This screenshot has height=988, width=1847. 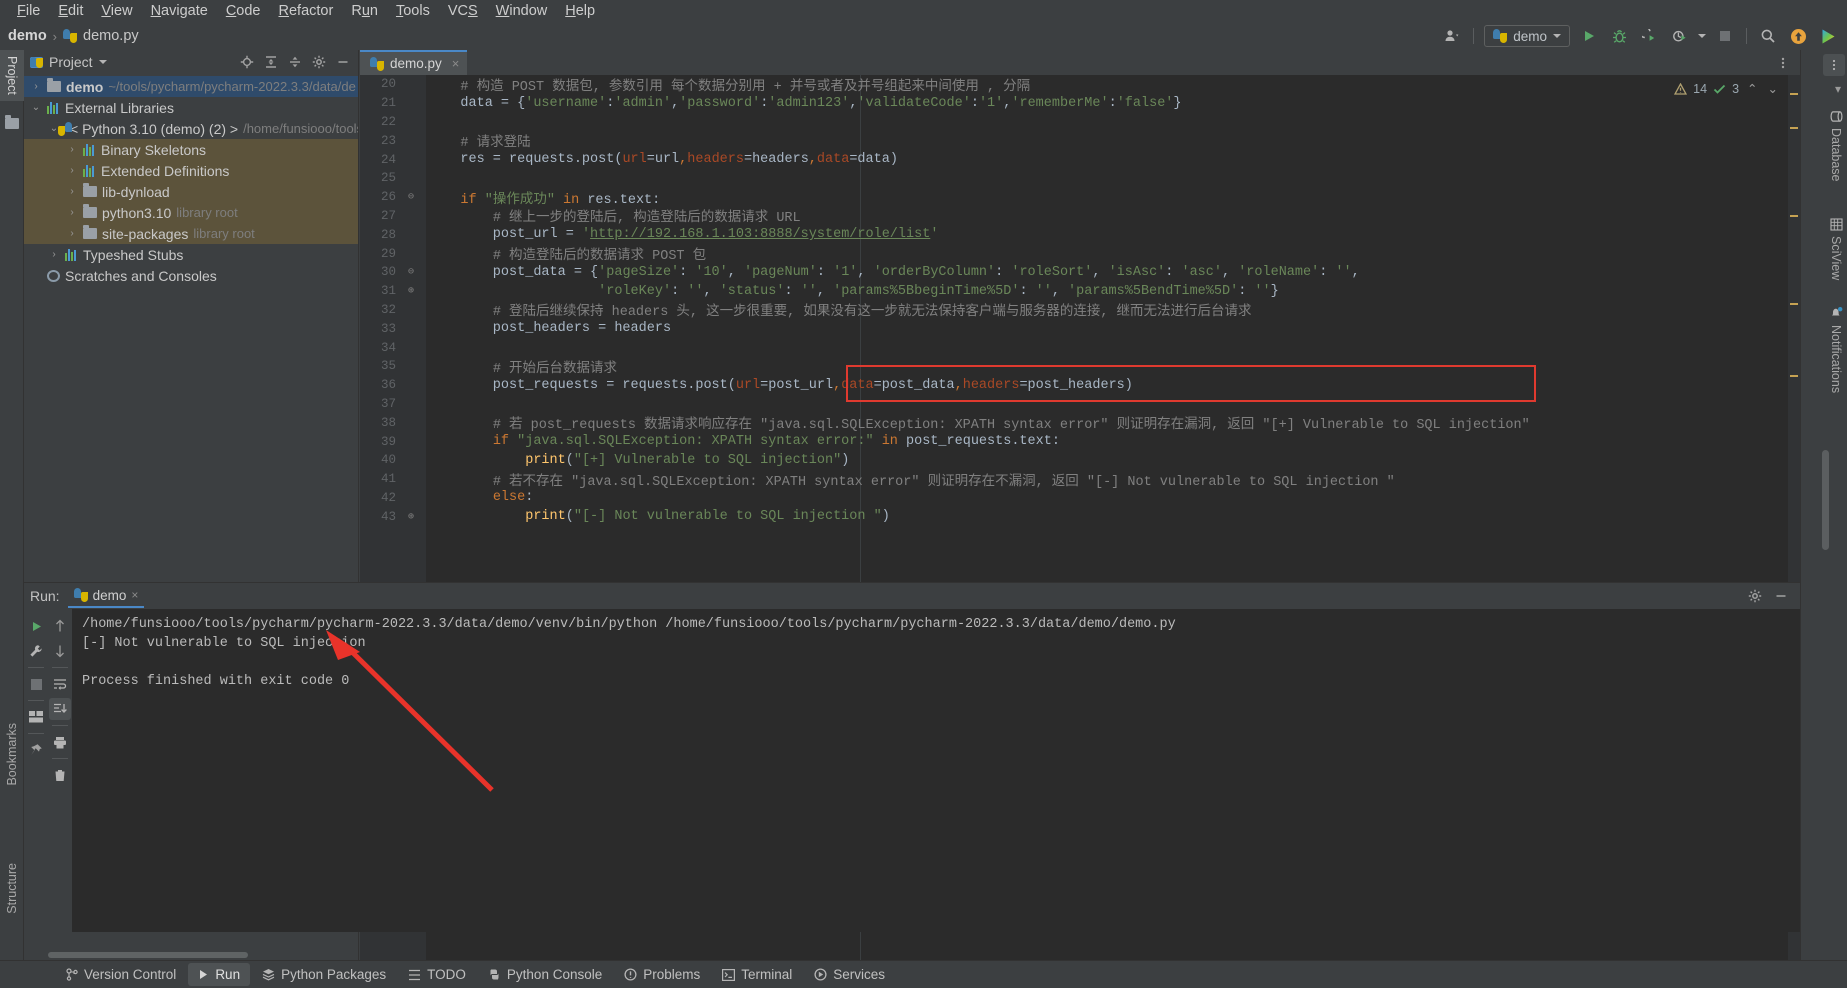 I want to click on ai-assistant-icon, so click(x=1828, y=36).